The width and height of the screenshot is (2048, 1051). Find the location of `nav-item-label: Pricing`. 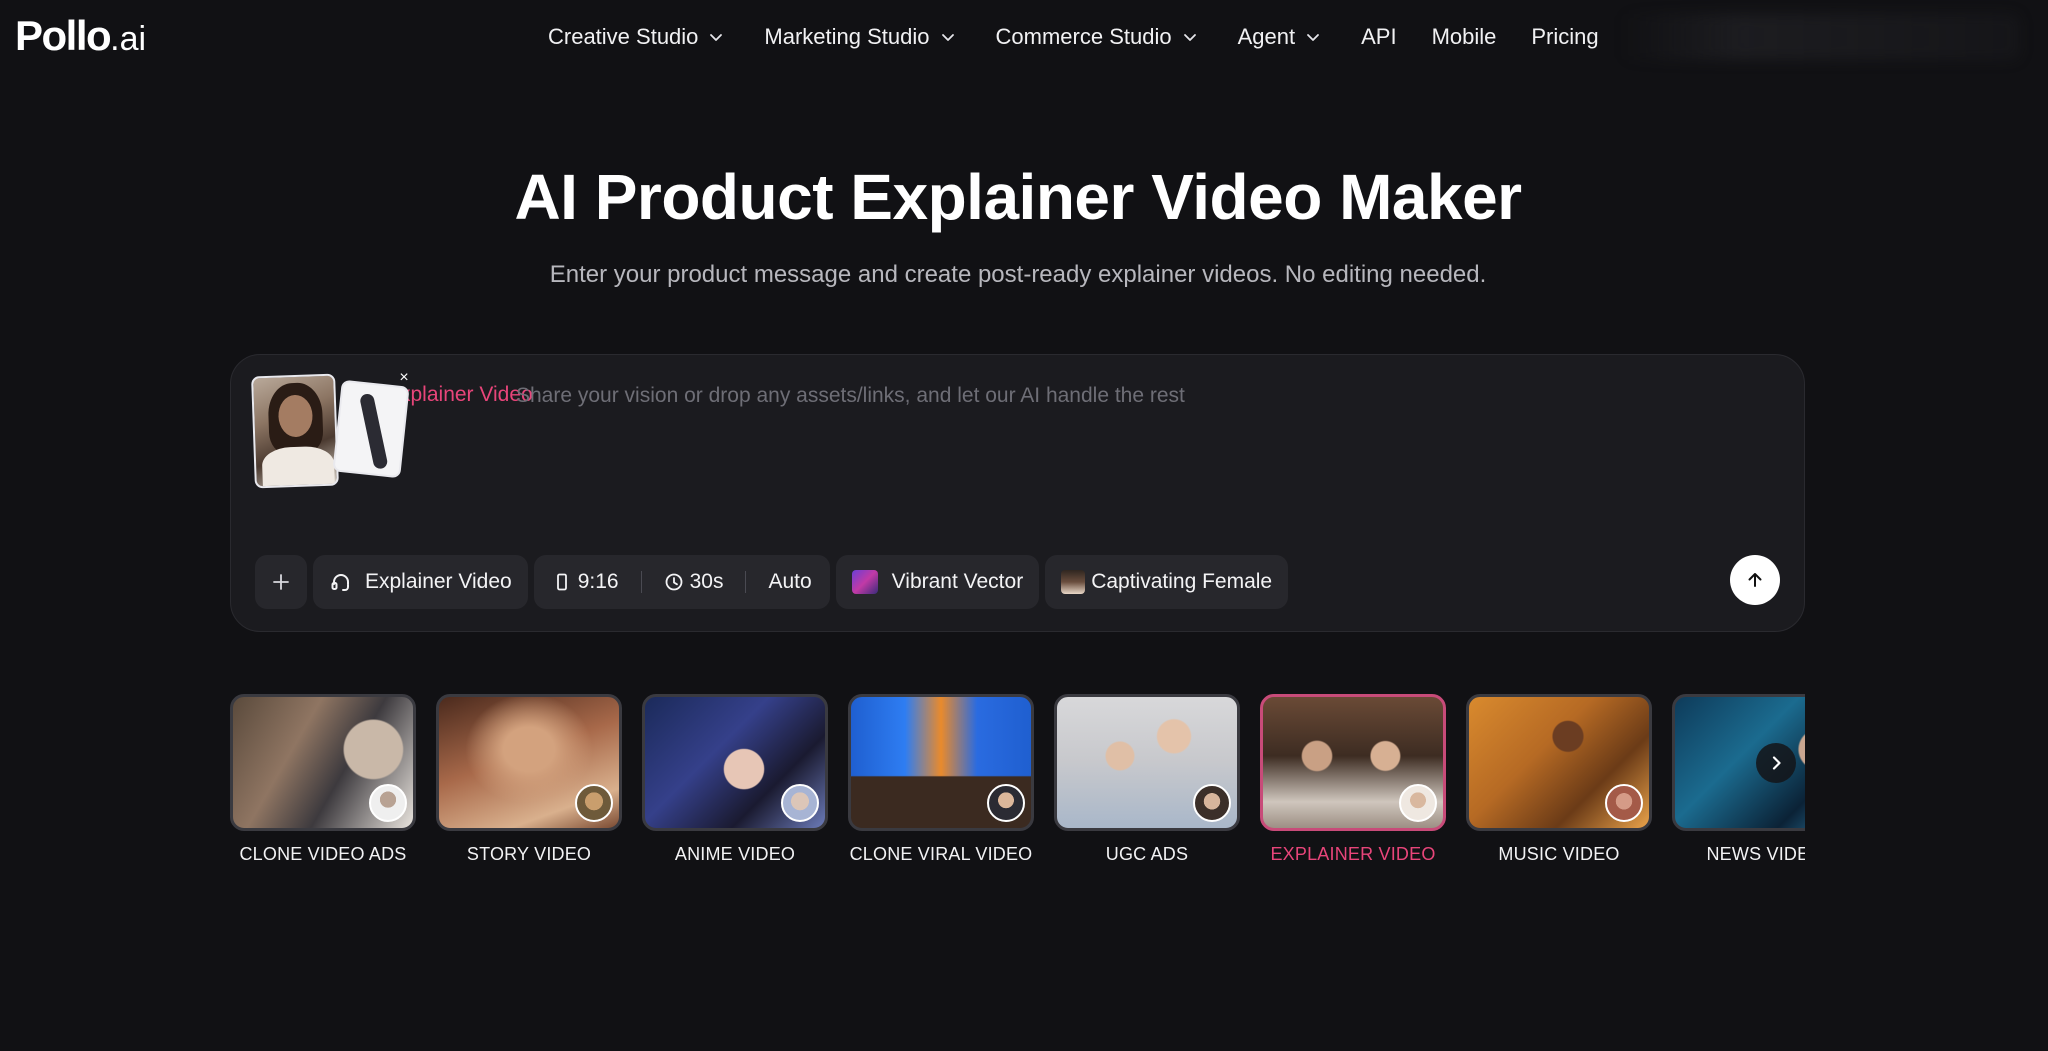

nav-item-label: Pricing is located at coordinates (1565, 36).